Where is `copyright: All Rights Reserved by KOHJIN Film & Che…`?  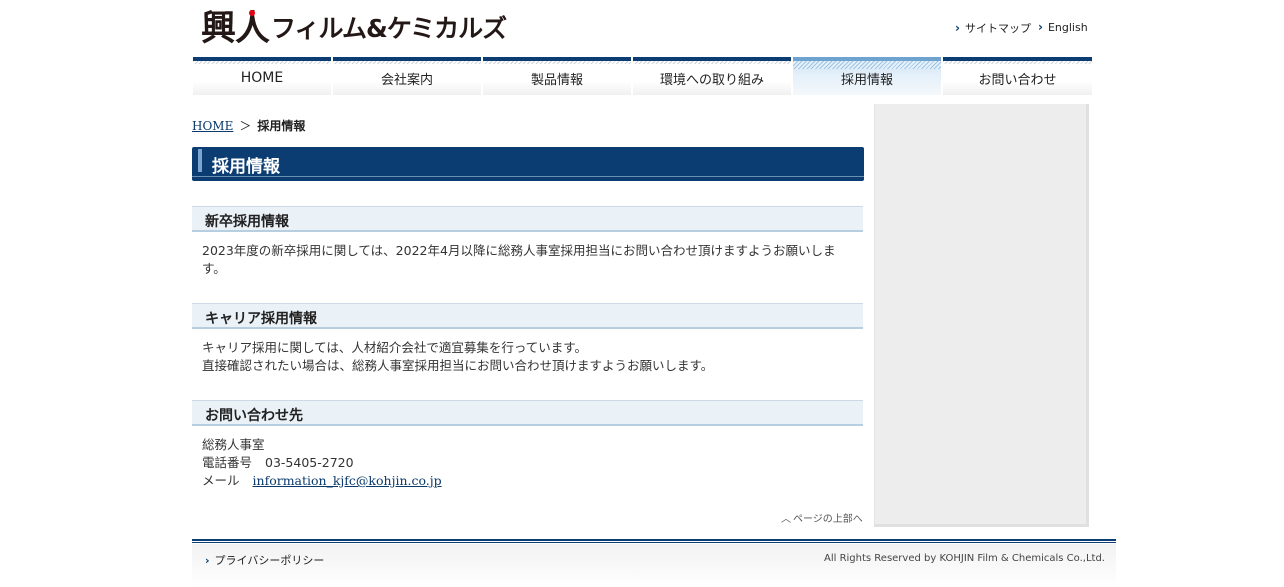
copyright: All Rights Reserved by KOHJIN Film & Che… is located at coordinates (964, 558).